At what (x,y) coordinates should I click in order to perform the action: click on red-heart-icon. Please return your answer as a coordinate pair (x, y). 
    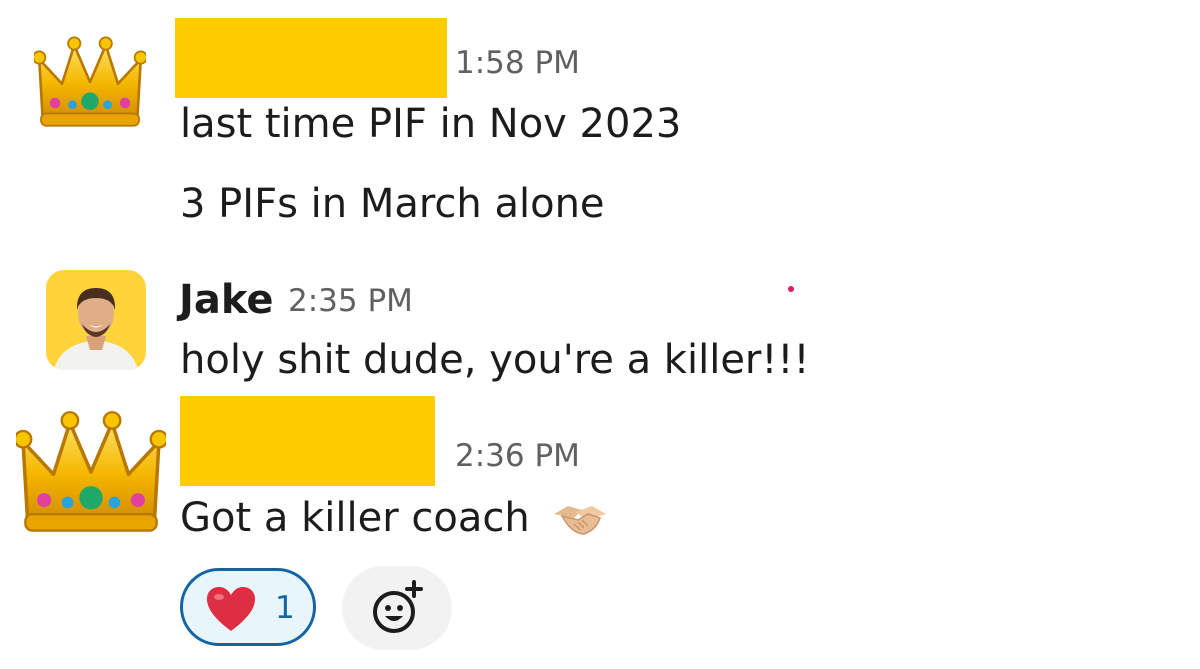
    Looking at the image, I should click on (231, 609).